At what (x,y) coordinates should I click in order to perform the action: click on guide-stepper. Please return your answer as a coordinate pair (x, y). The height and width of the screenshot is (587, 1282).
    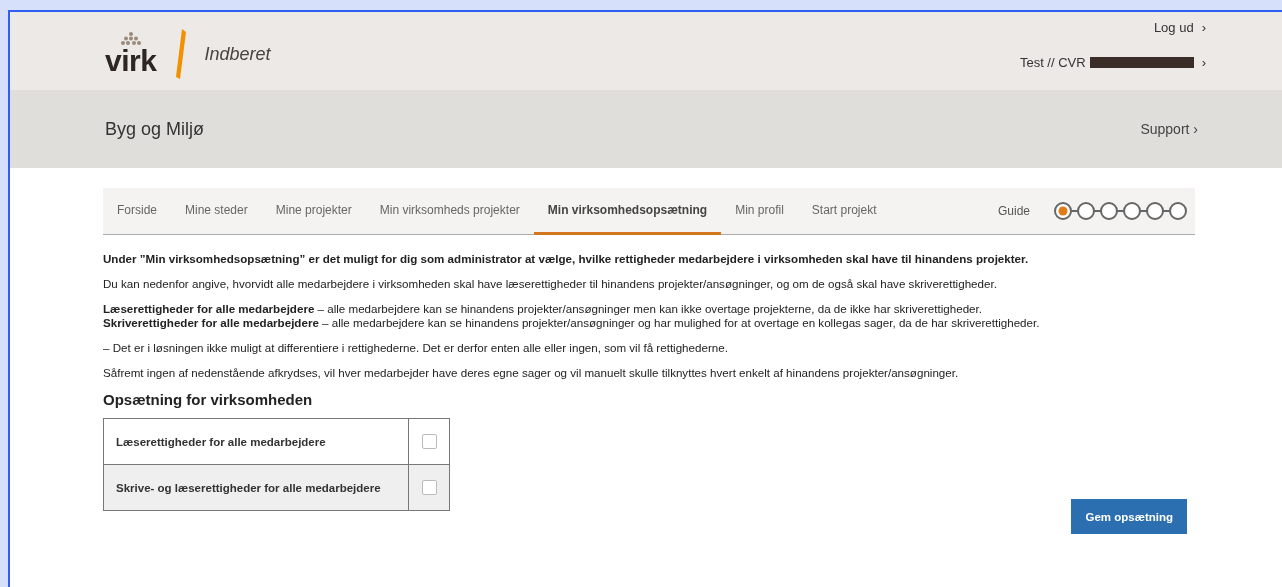
    Looking at the image, I should click on (1120, 211).